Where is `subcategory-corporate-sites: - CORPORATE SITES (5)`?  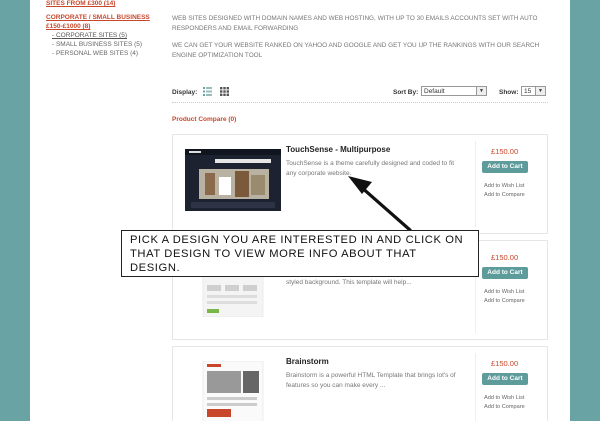
subcategory-corporate-sites: - CORPORATE SITES (5) is located at coordinates (103, 35).